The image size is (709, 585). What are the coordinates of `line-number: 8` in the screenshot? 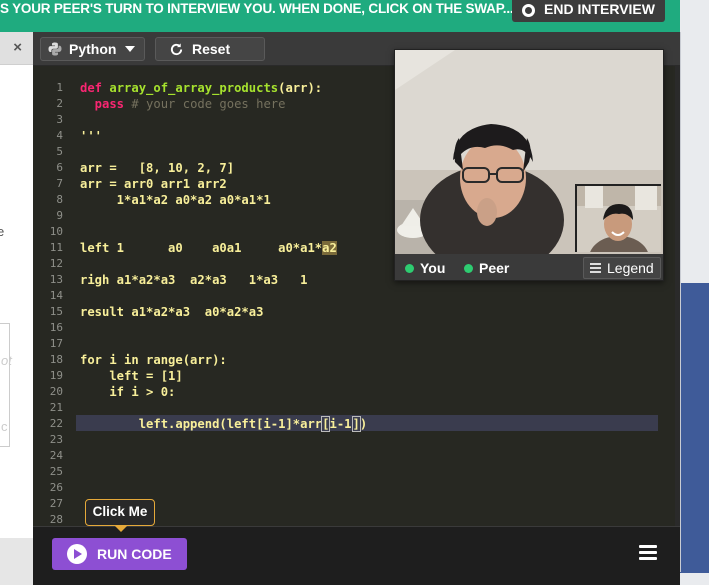 It's located at (59, 199).